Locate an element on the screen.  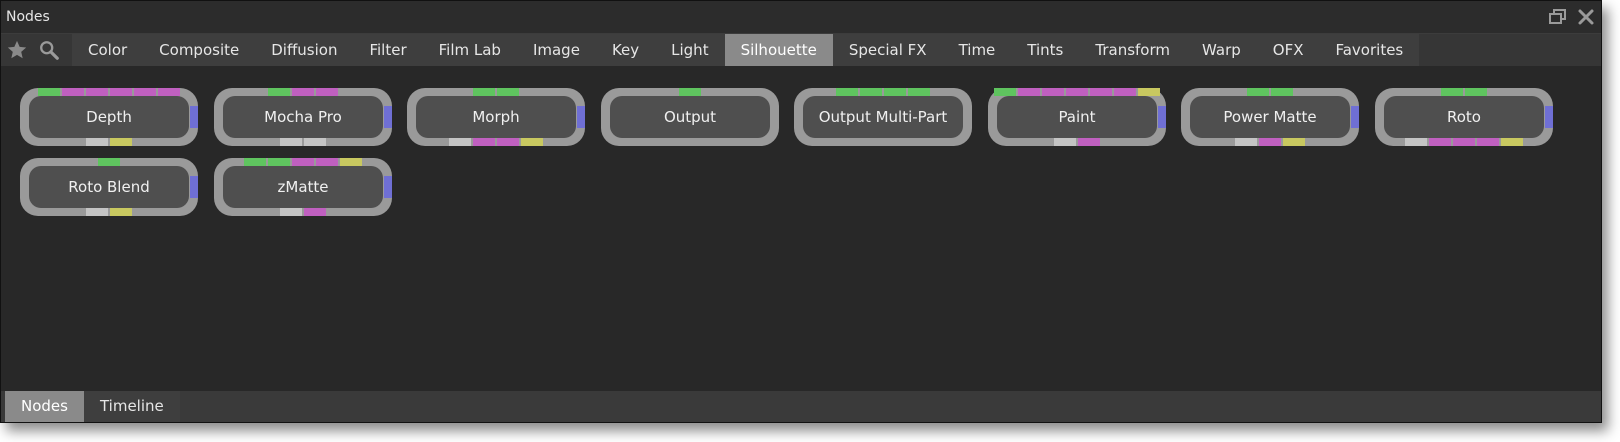
node-power-matte: Power Matte is located at coordinates (1270, 117).